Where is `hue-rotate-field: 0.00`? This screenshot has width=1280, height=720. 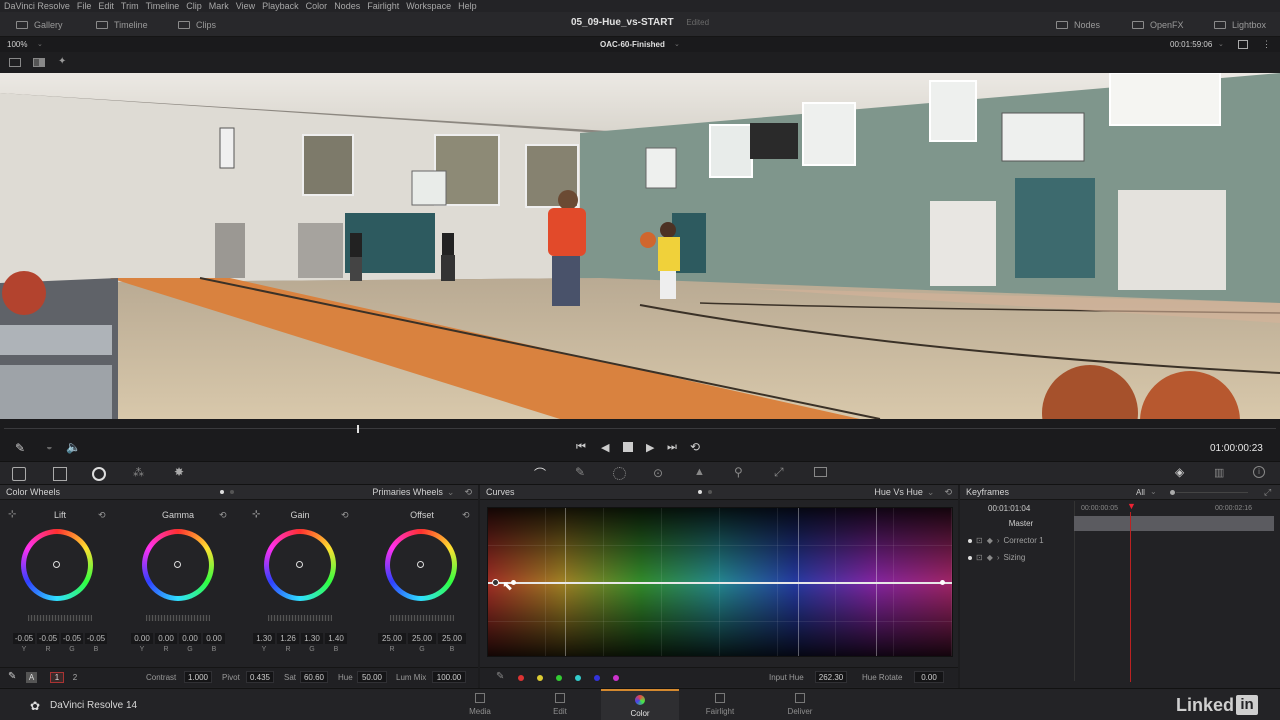
hue-rotate-field: 0.00 is located at coordinates (929, 677).